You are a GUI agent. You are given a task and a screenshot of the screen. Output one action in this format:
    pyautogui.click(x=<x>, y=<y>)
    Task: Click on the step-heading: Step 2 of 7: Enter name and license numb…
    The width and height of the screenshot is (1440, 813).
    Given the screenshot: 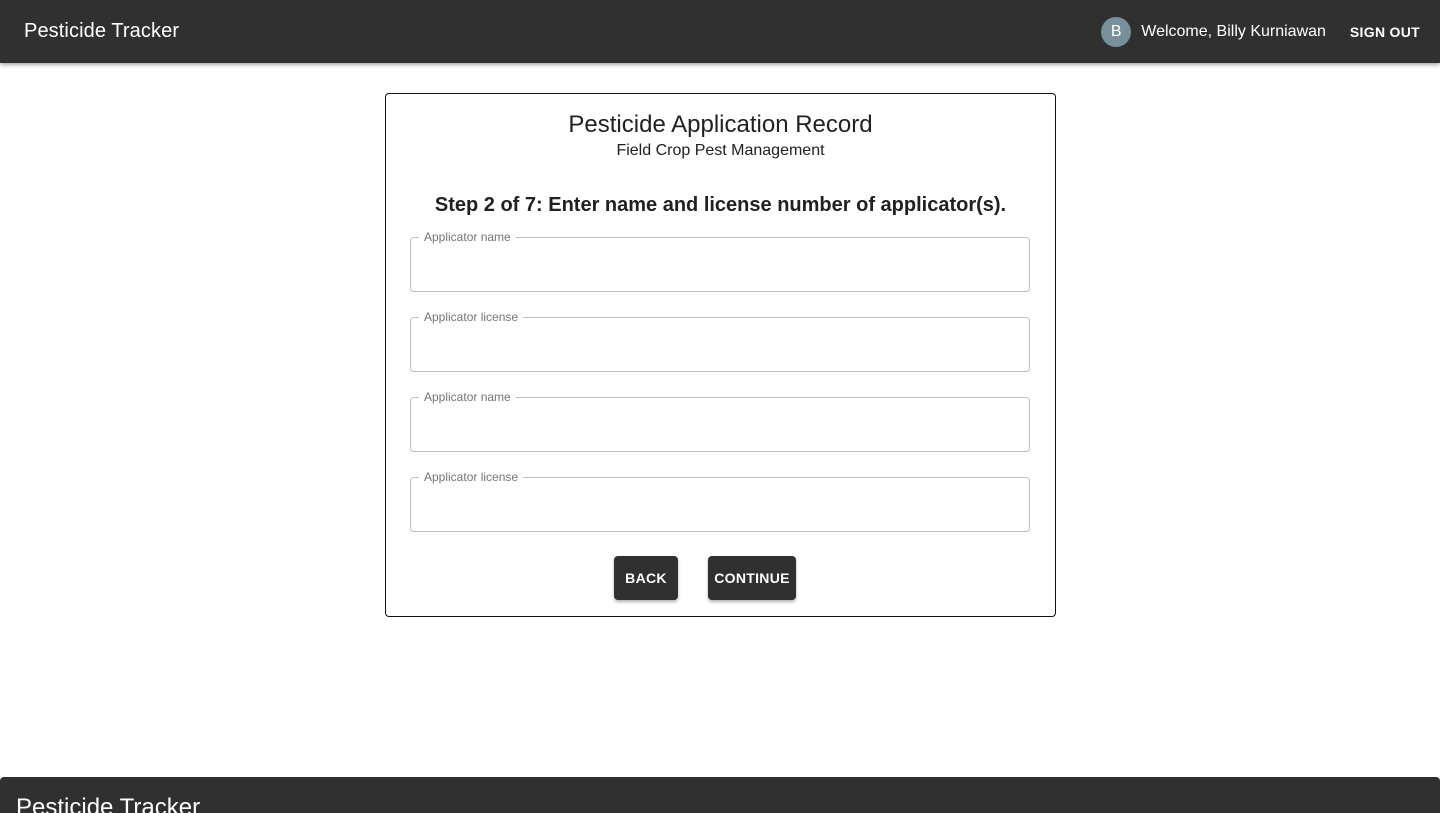 What is the action you would take?
    pyautogui.click(x=720, y=205)
    